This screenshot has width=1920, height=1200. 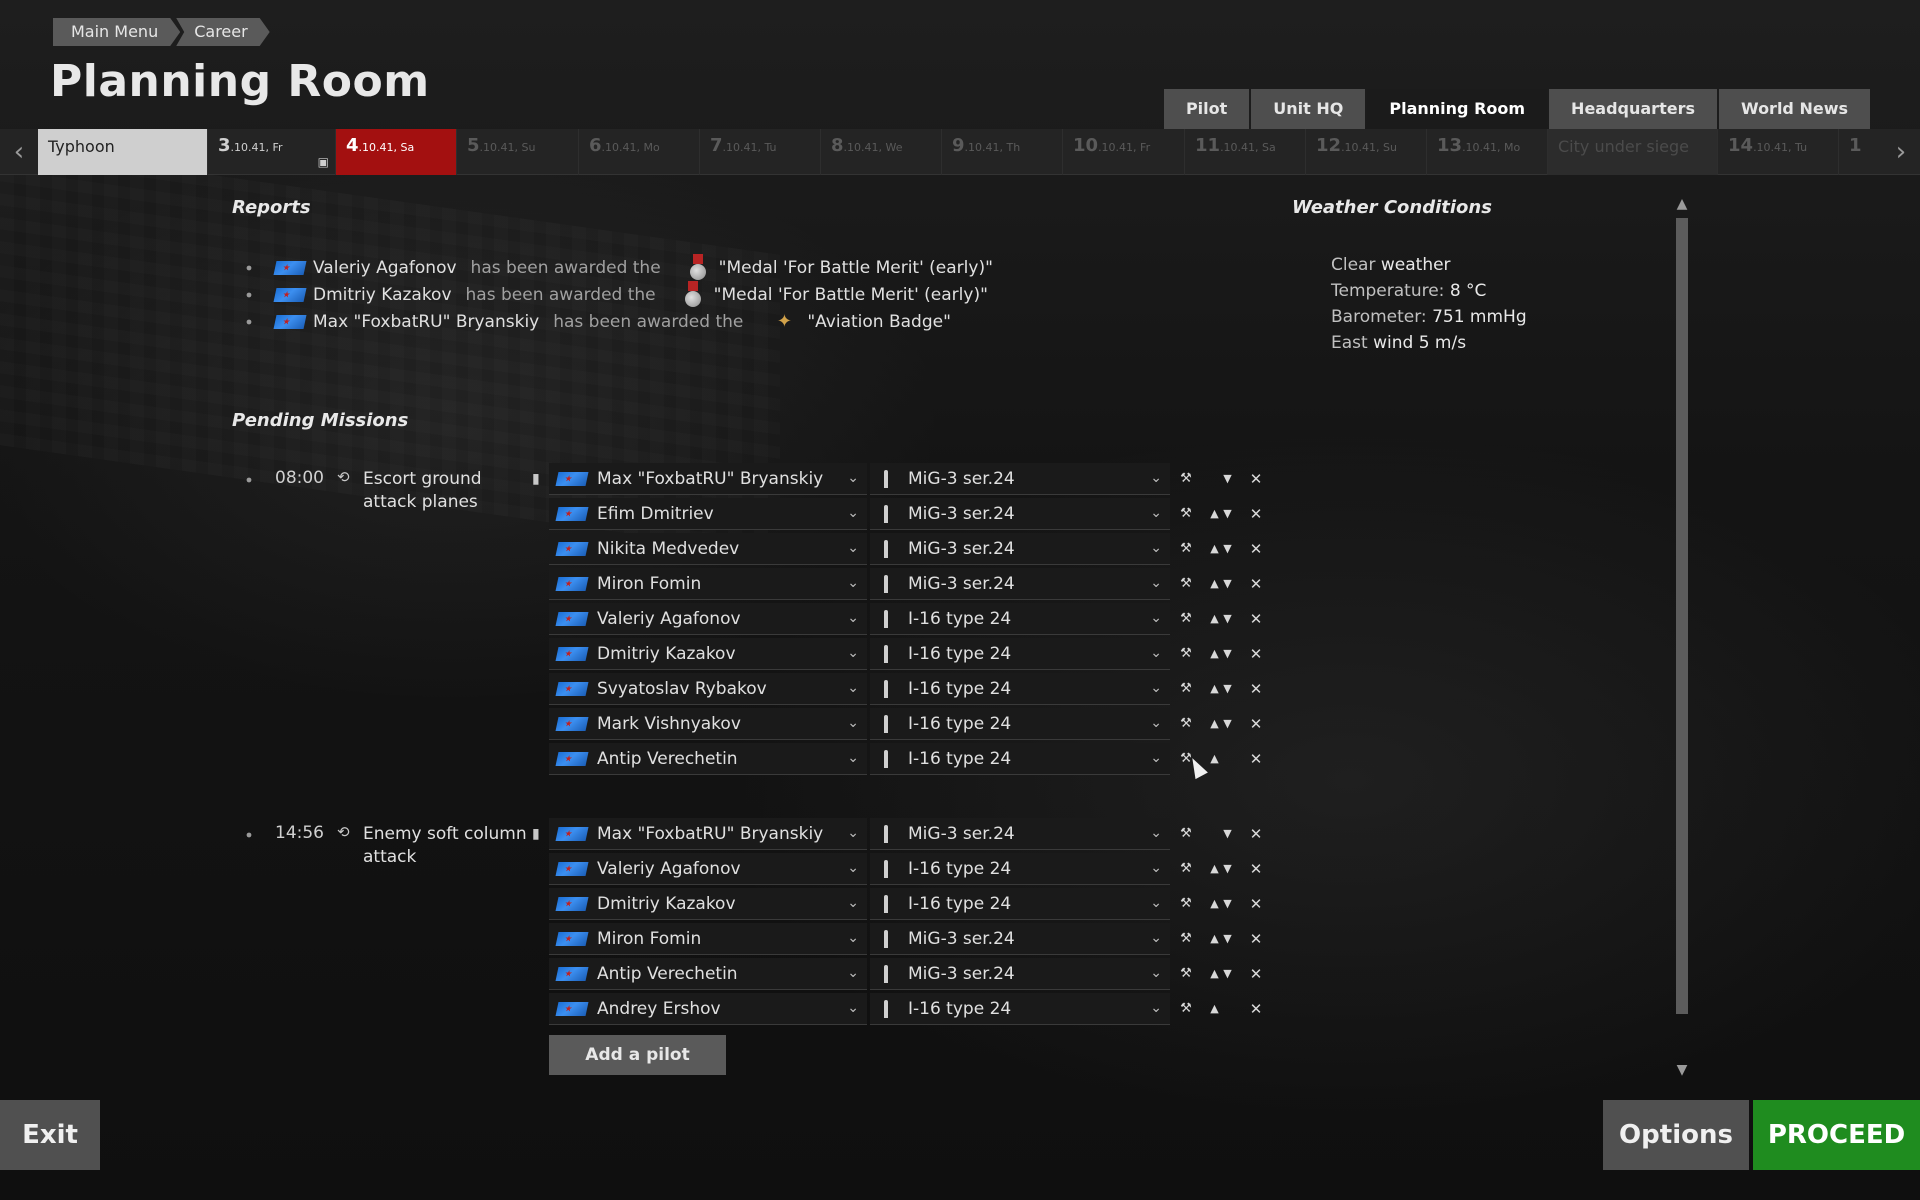 I want to click on pilot-select: Mark Vishnyakov ⌄, so click(x=708, y=724).